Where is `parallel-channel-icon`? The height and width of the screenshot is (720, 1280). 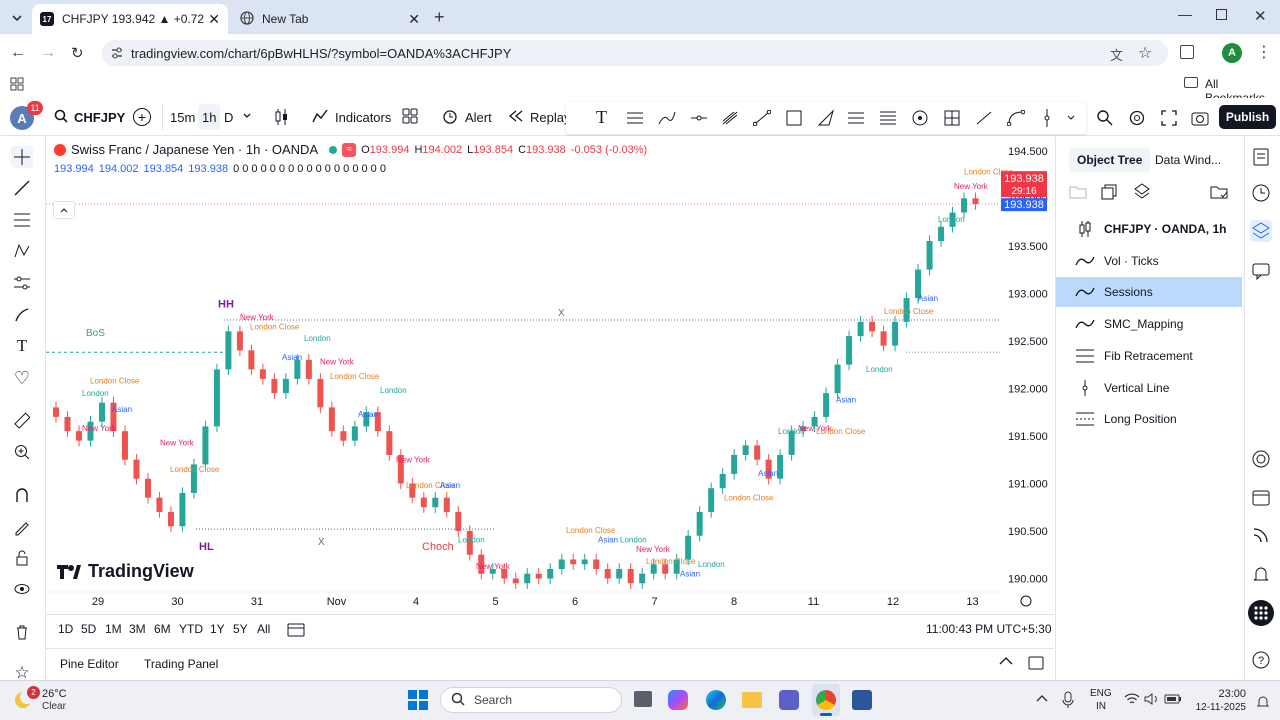
parallel-channel-icon is located at coordinates (635, 119).